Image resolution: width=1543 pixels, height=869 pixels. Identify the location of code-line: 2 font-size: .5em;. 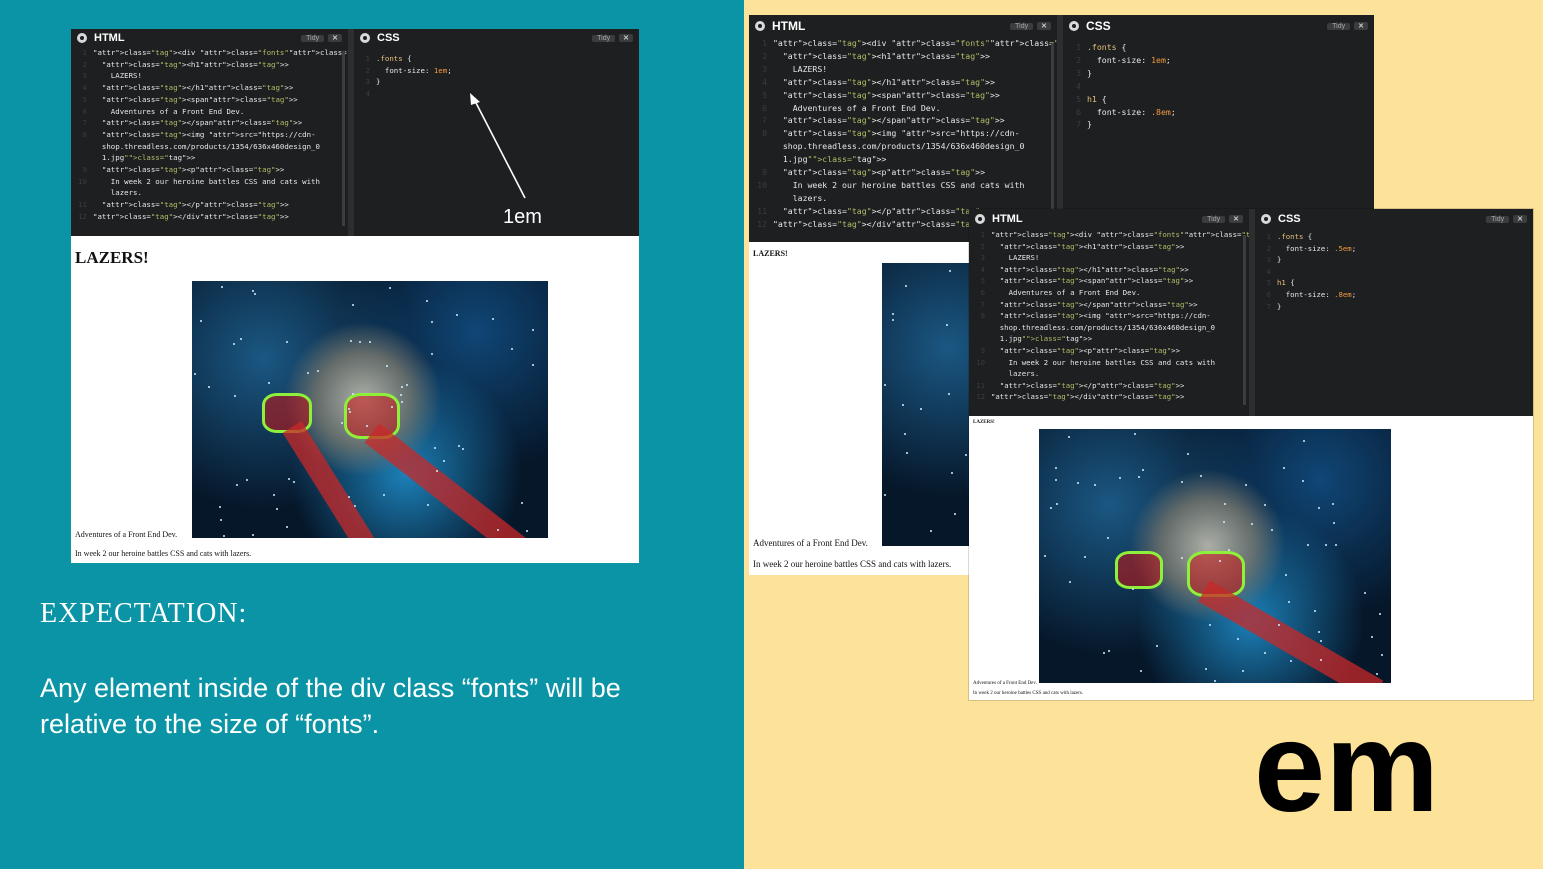
(1394, 249).